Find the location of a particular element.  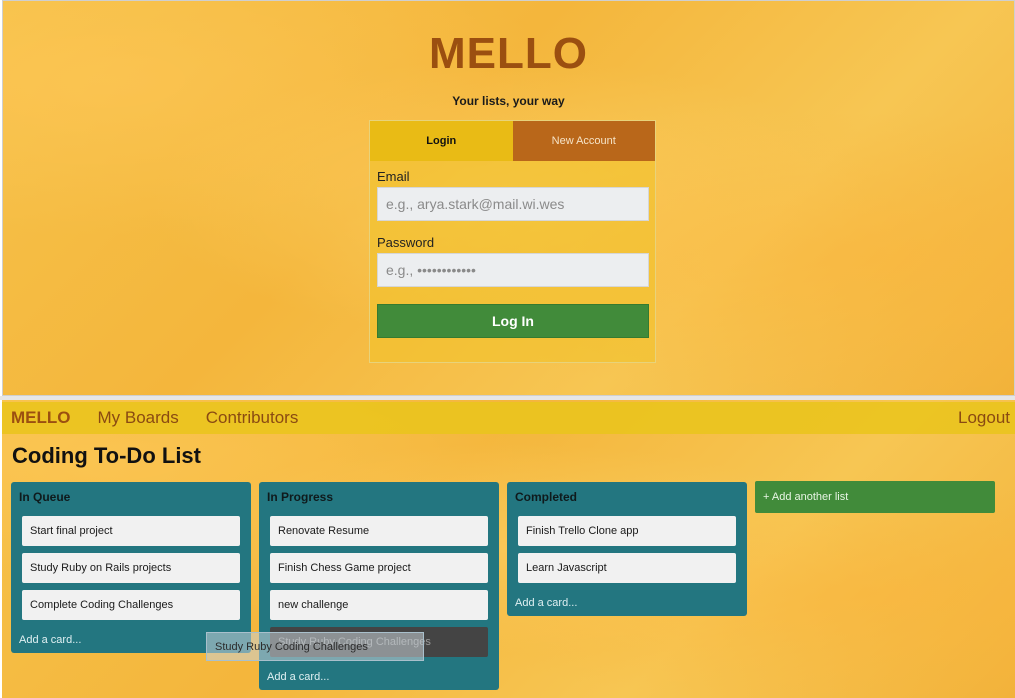

password-label: Password is located at coordinates (406, 242).